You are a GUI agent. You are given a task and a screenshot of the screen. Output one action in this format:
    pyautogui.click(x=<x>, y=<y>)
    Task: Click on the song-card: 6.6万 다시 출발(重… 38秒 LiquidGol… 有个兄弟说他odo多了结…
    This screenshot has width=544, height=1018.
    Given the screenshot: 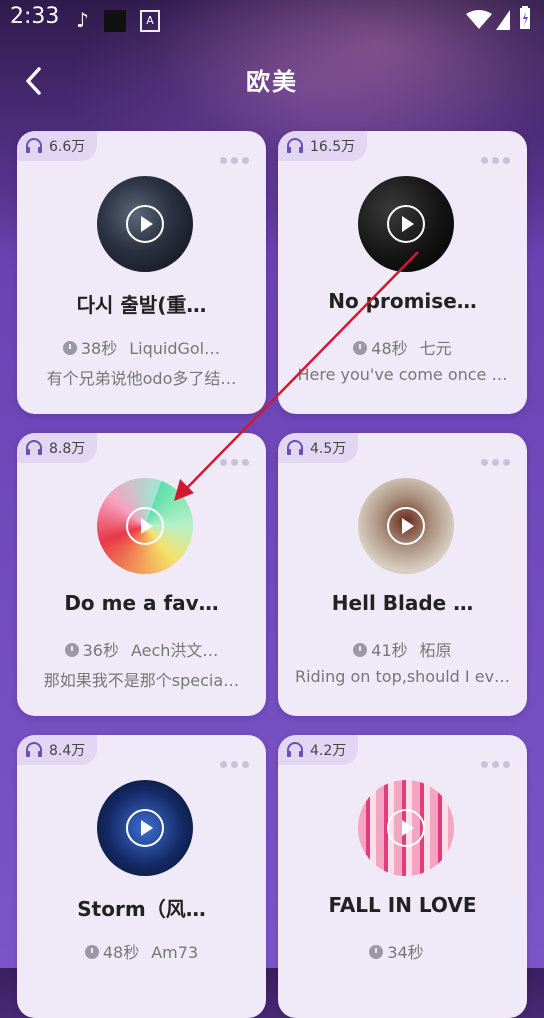 What is the action you would take?
    pyautogui.click(x=141, y=272)
    